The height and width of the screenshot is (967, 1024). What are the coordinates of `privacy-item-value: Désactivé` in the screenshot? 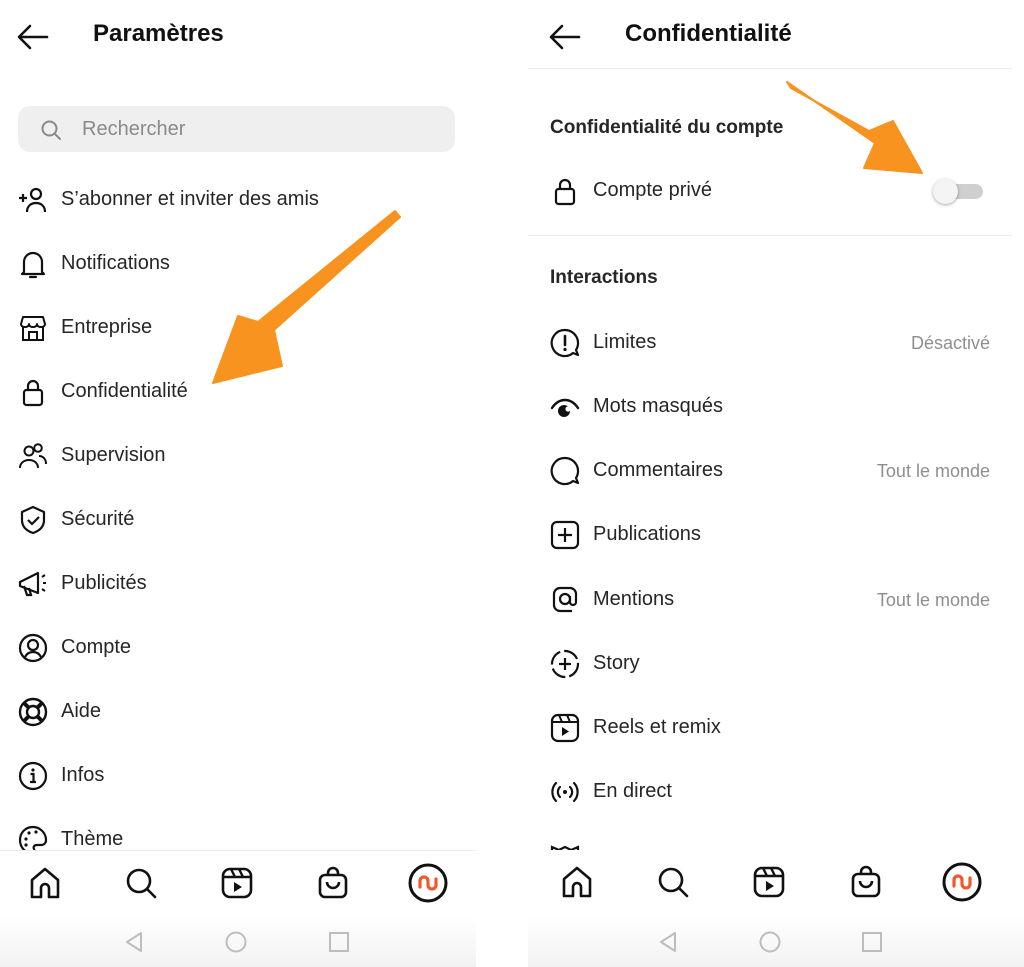 It's located at (950, 343).